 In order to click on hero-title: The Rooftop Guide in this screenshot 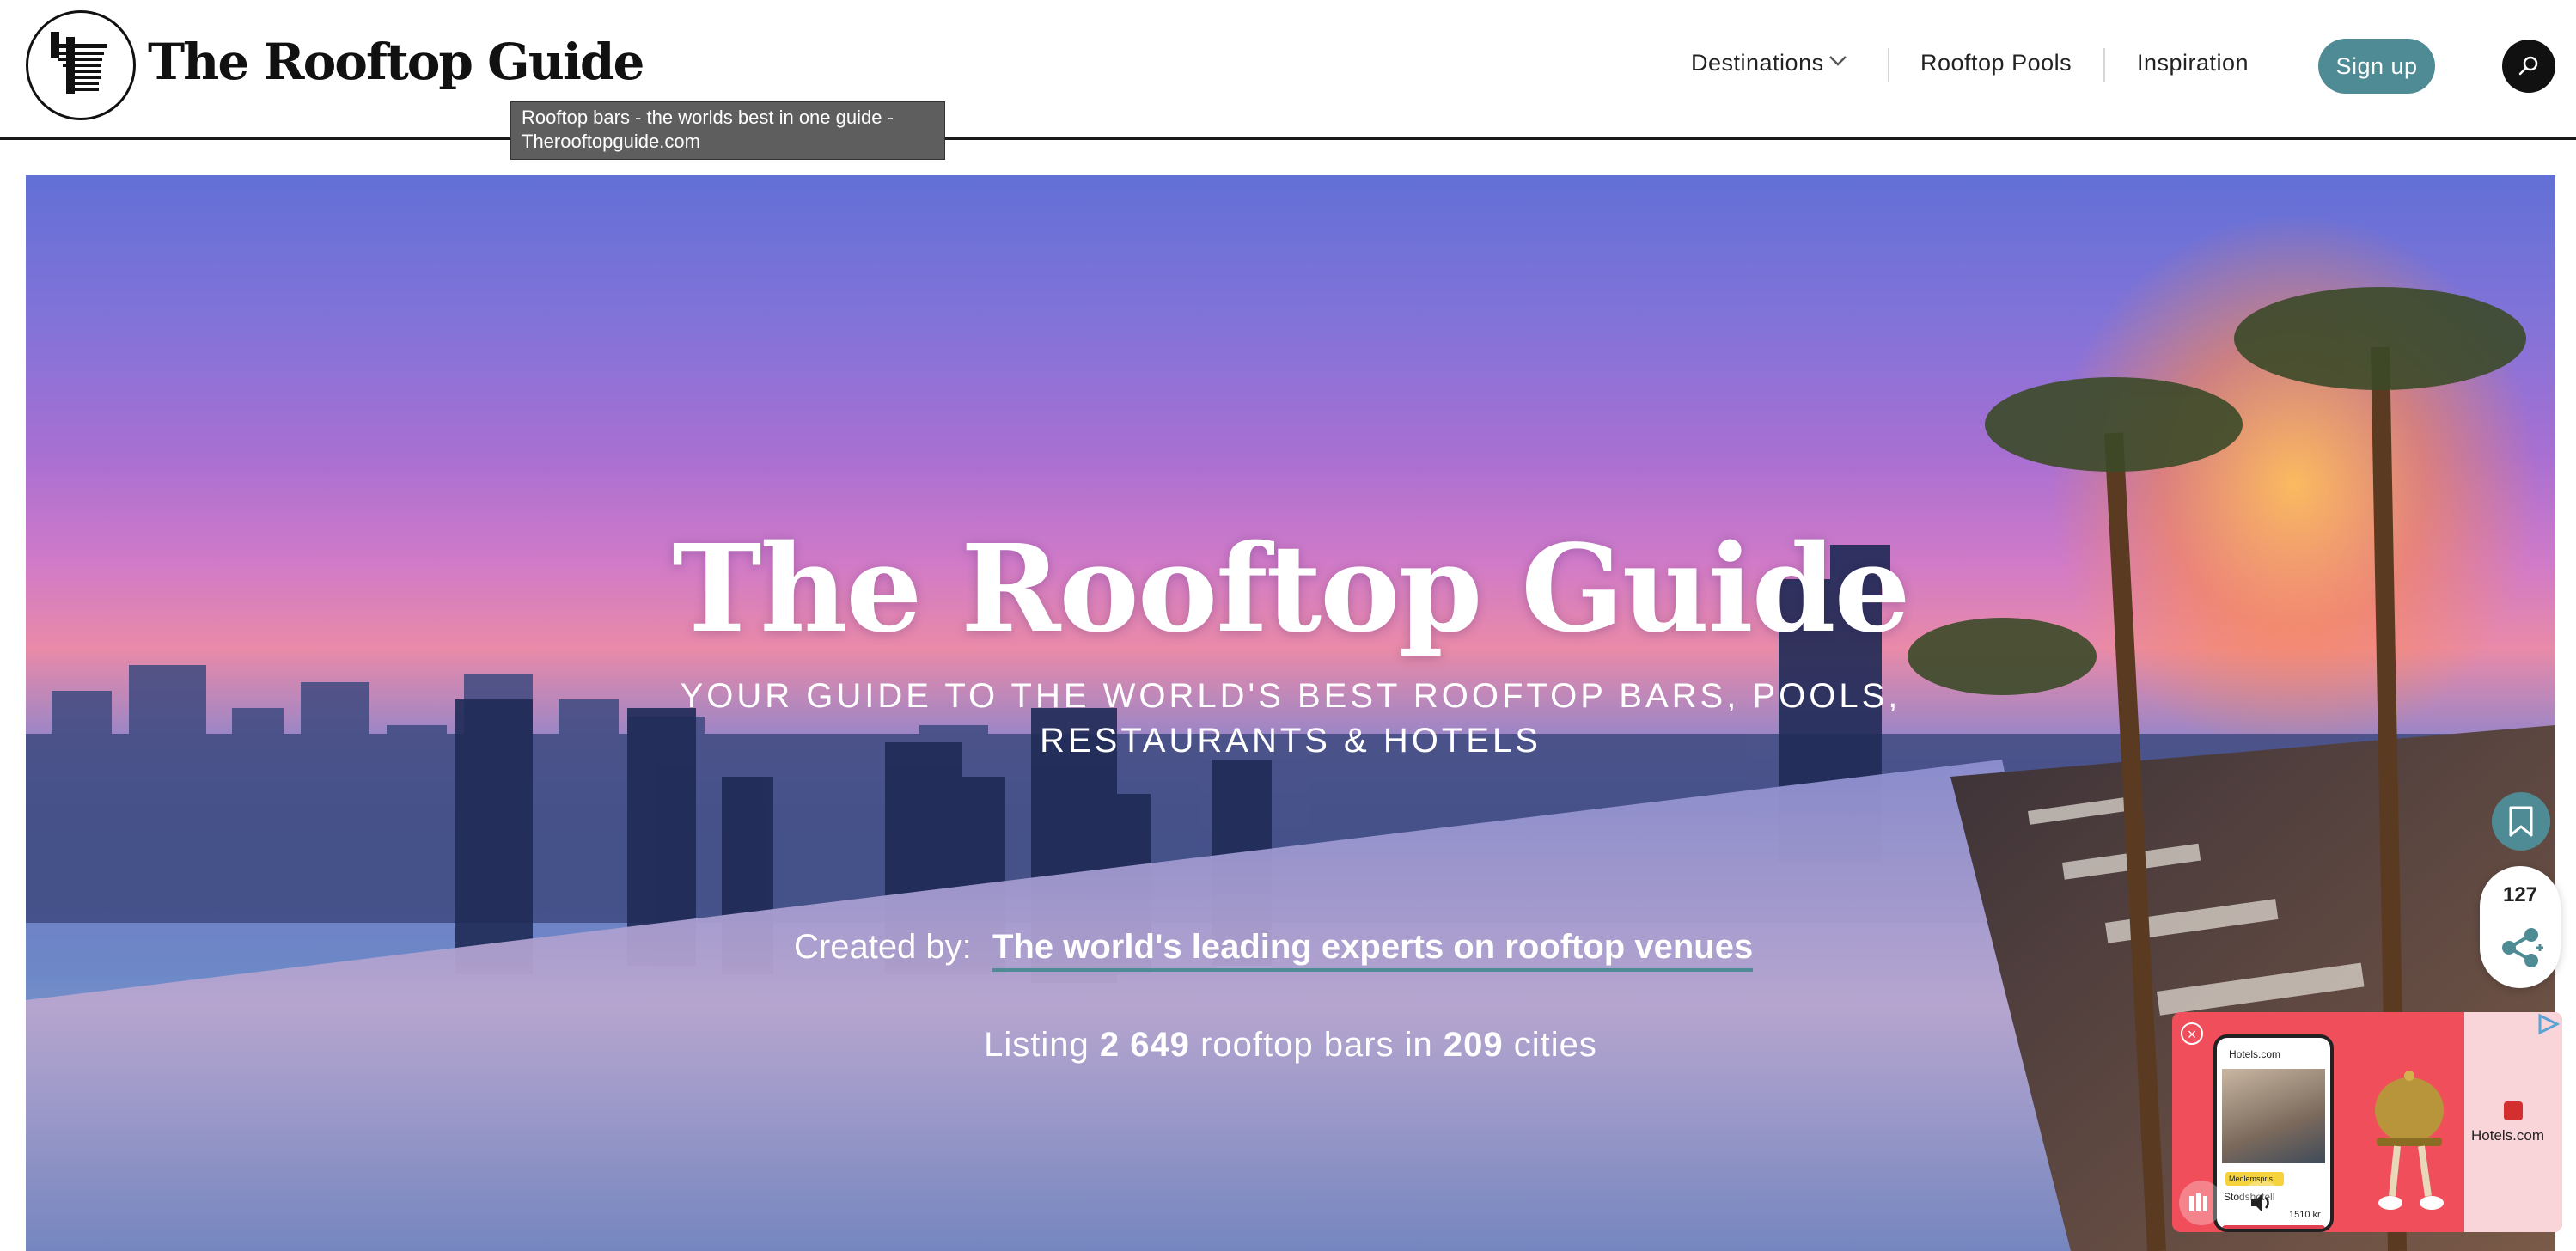, I will do `click(1291, 589)`.